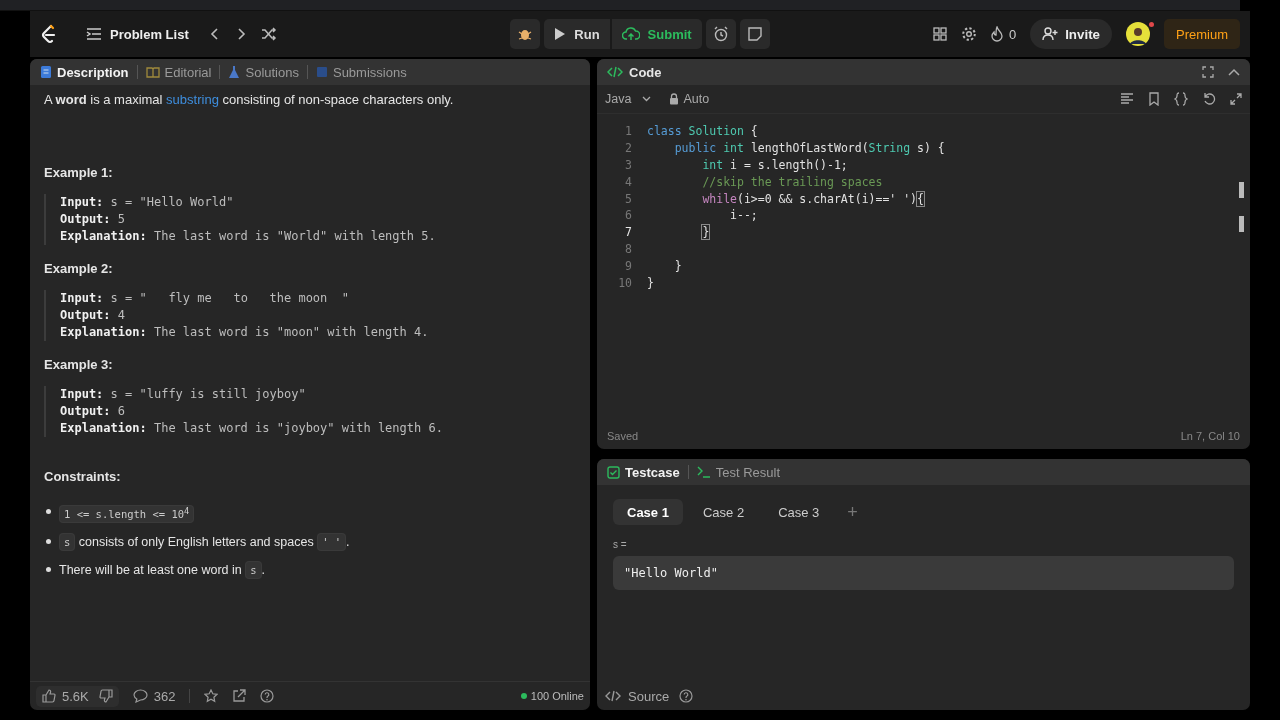 This screenshot has width=1280, height=720. What do you see at coordinates (49, 696) in the screenshot?
I see `thumbs-up-icon` at bounding box center [49, 696].